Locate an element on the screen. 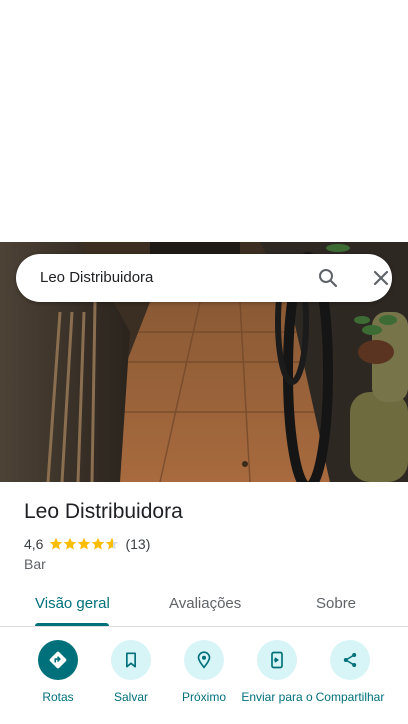  save-label: Salvar is located at coordinates (130, 697).